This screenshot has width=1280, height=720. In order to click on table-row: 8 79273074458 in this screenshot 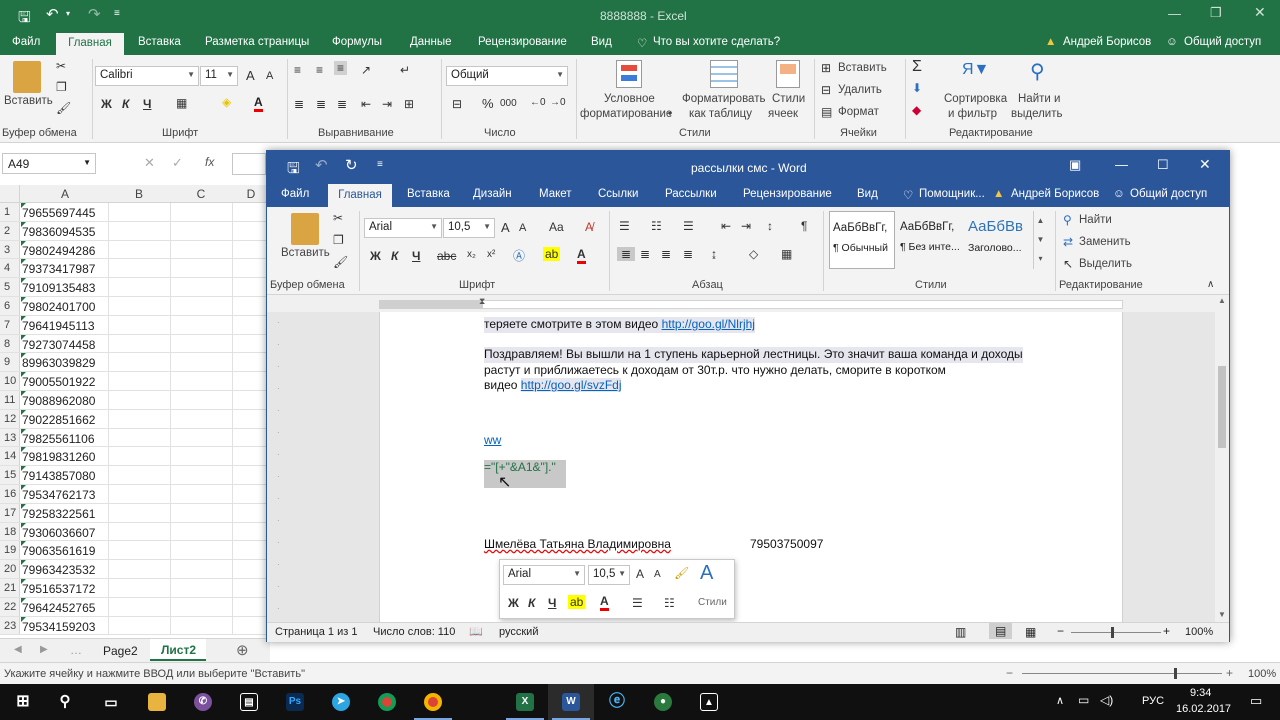, I will do `click(135, 344)`.